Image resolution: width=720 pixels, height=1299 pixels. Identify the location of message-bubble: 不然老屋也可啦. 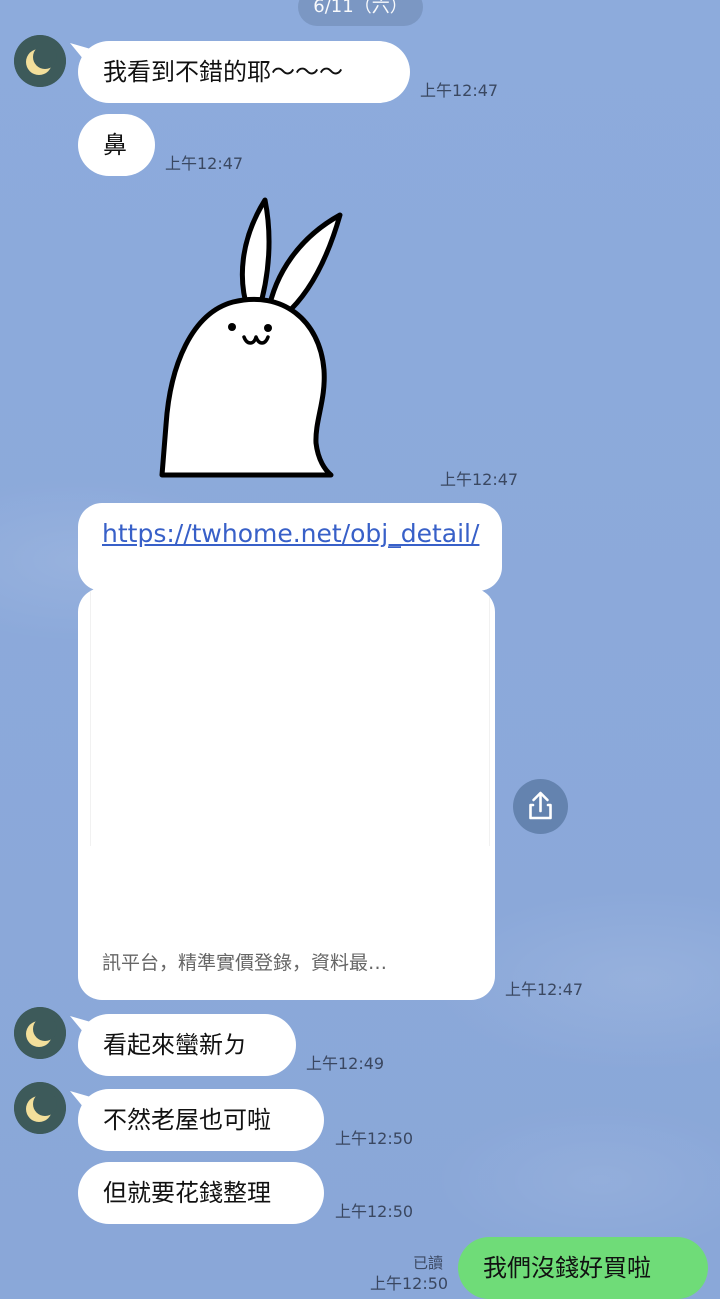
(201, 1120).